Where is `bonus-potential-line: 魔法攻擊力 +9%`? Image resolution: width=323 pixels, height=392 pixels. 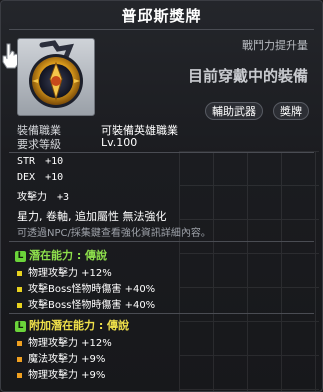 bonus-potential-line: 魔法攻擊力 +9% is located at coordinates (61, 357).